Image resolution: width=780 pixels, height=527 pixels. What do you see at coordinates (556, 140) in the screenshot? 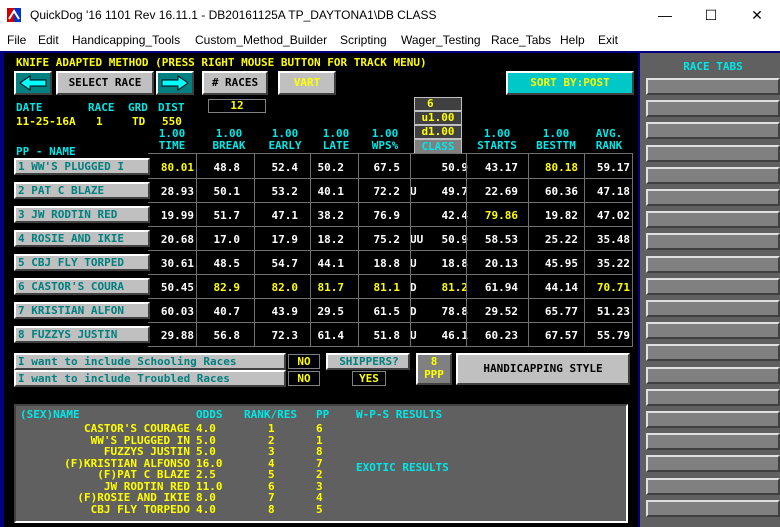
I see `col-header-besttm: 1.00 BESTTM` at bounding box center [556, 140].